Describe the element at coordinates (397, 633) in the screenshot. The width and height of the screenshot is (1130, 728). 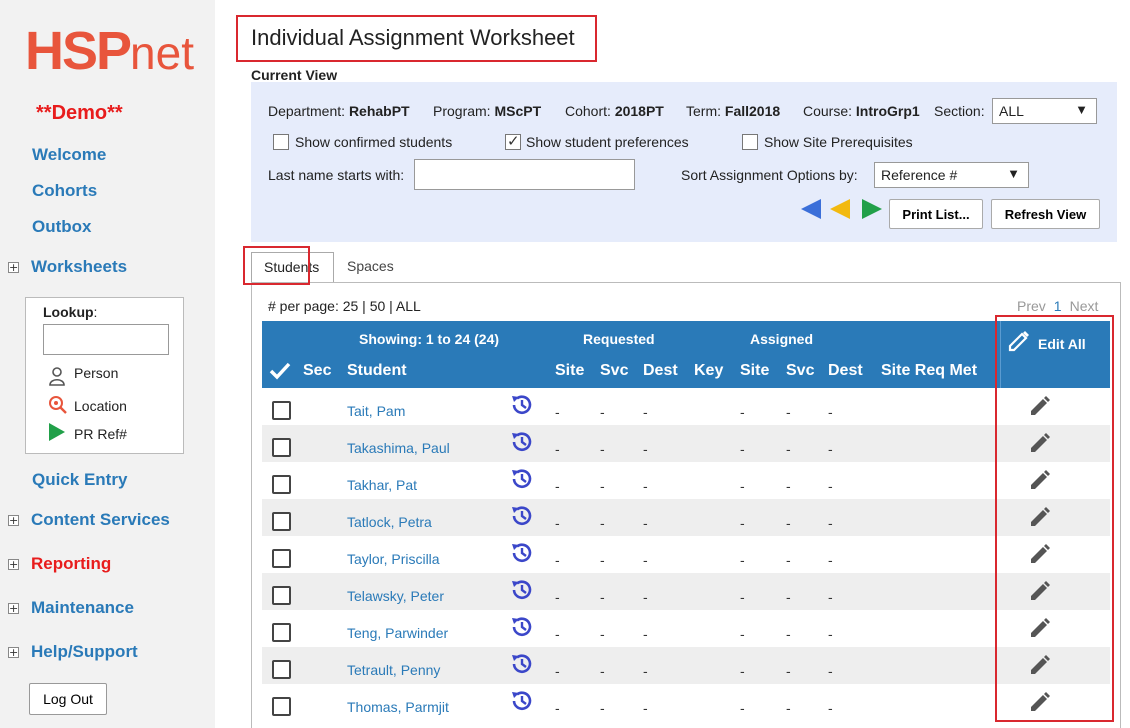
I see `student-name-link: Teng, Parwinder` at that location.